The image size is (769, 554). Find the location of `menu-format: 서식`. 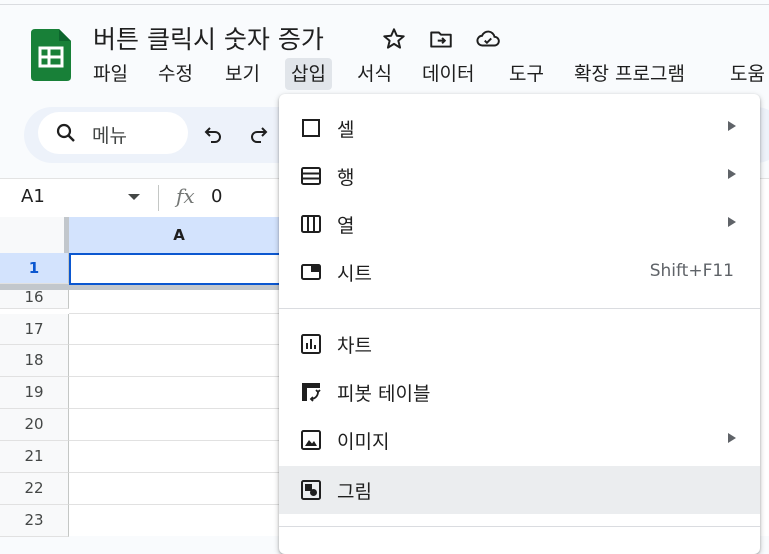

menu-format: 서식 is located at coordinates (374, 74).